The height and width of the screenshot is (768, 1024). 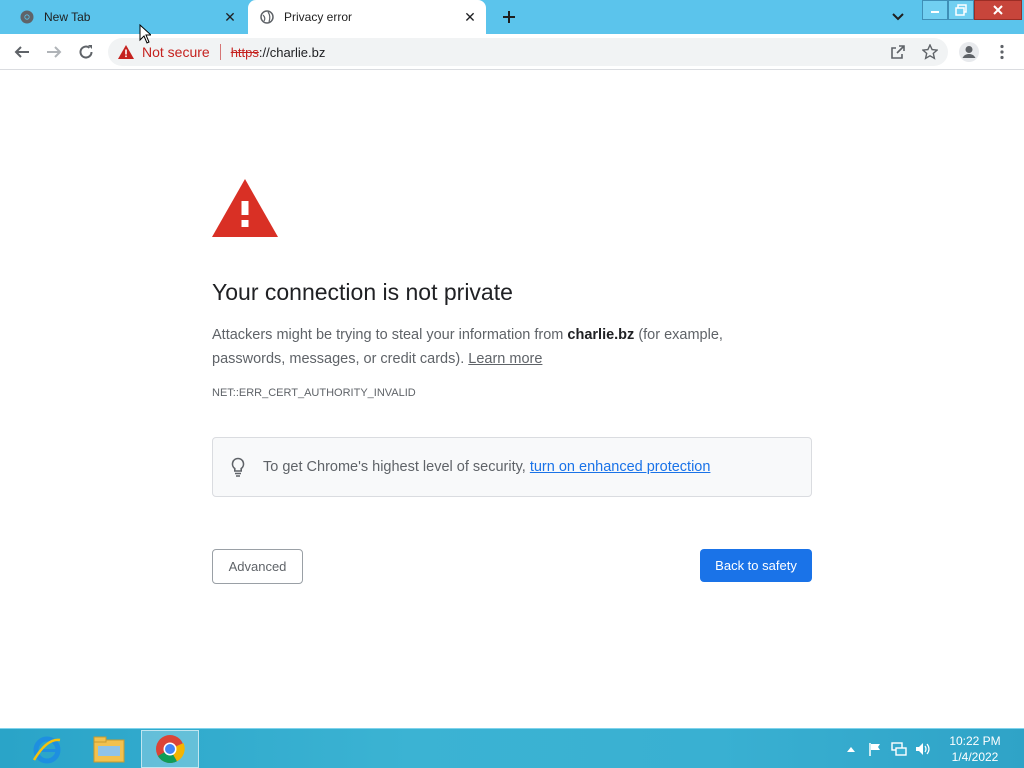 I want to click on mouse-cursor-icon, so click(x=146, y=33).